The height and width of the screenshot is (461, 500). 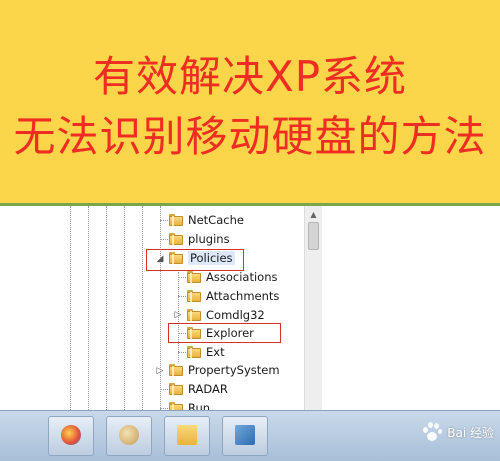 I want to click on browser-icon, so click(x=71, y=435).